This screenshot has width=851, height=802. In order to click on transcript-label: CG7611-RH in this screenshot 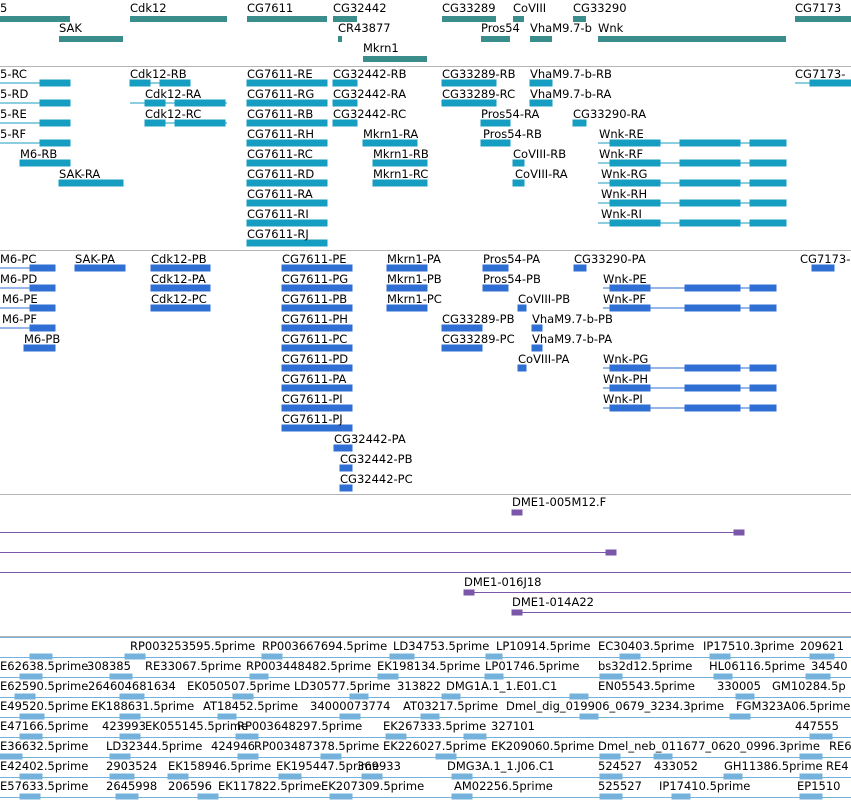, I will do `click(280, 134)`.